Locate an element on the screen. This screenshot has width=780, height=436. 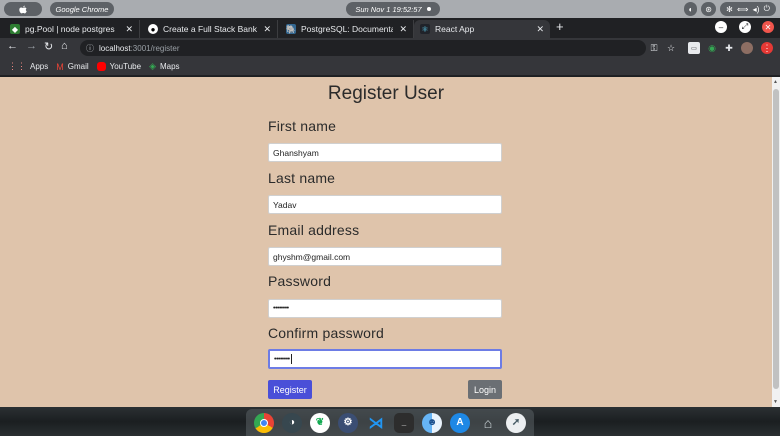
tab-full-stack-banking: ● Create a Full Stack Banking ✕ is located at coordinates (210, 29).